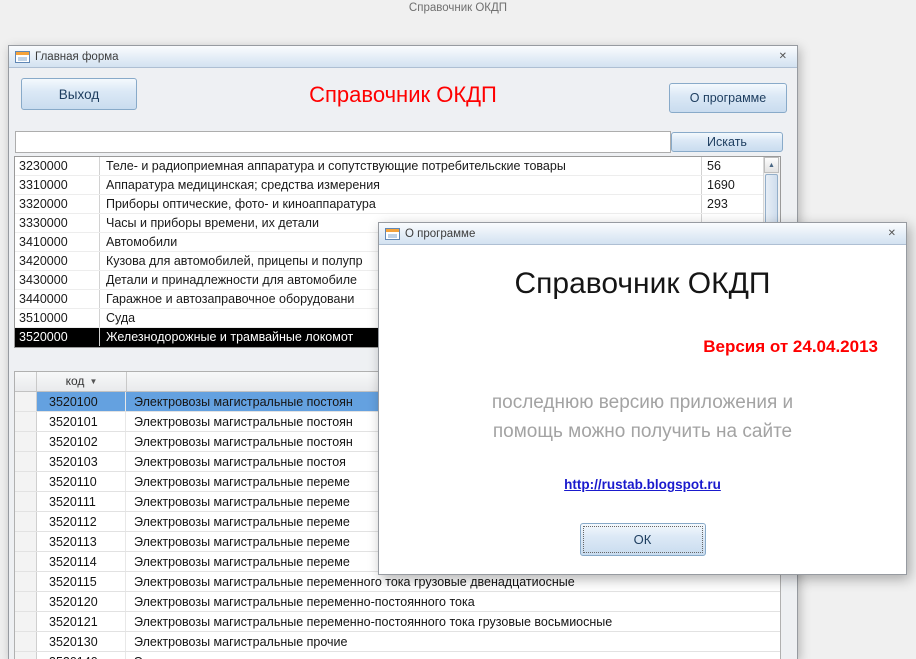  Describe the element at coordinates (81, 401) in the screenshot. I see `detail-code: 3520100` at that location.